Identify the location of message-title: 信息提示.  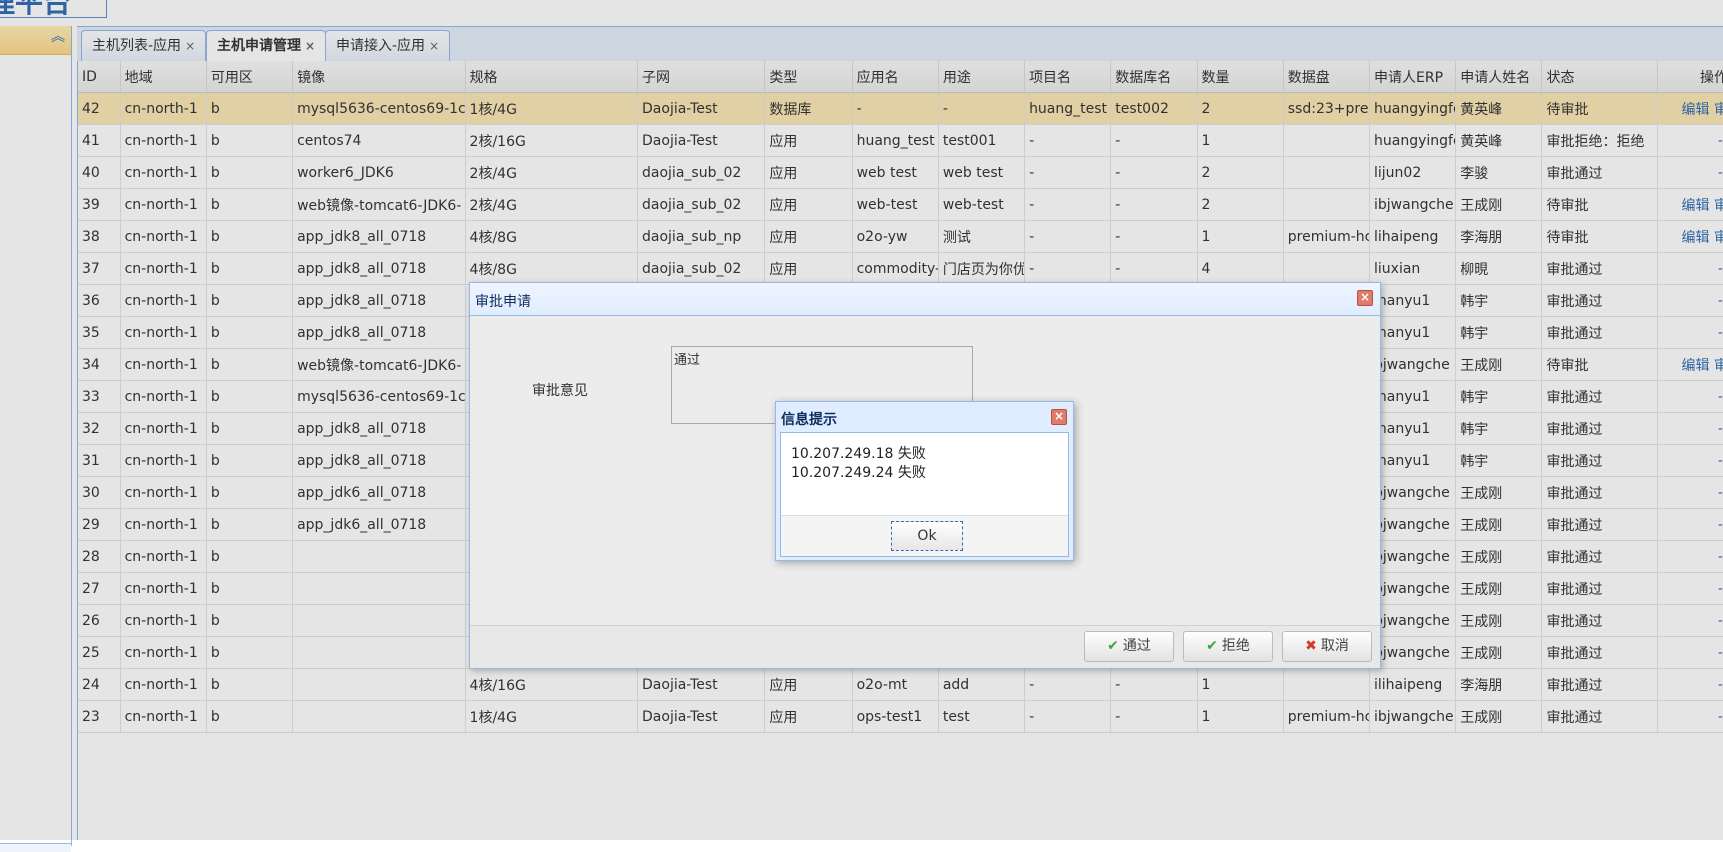
(809, 420).